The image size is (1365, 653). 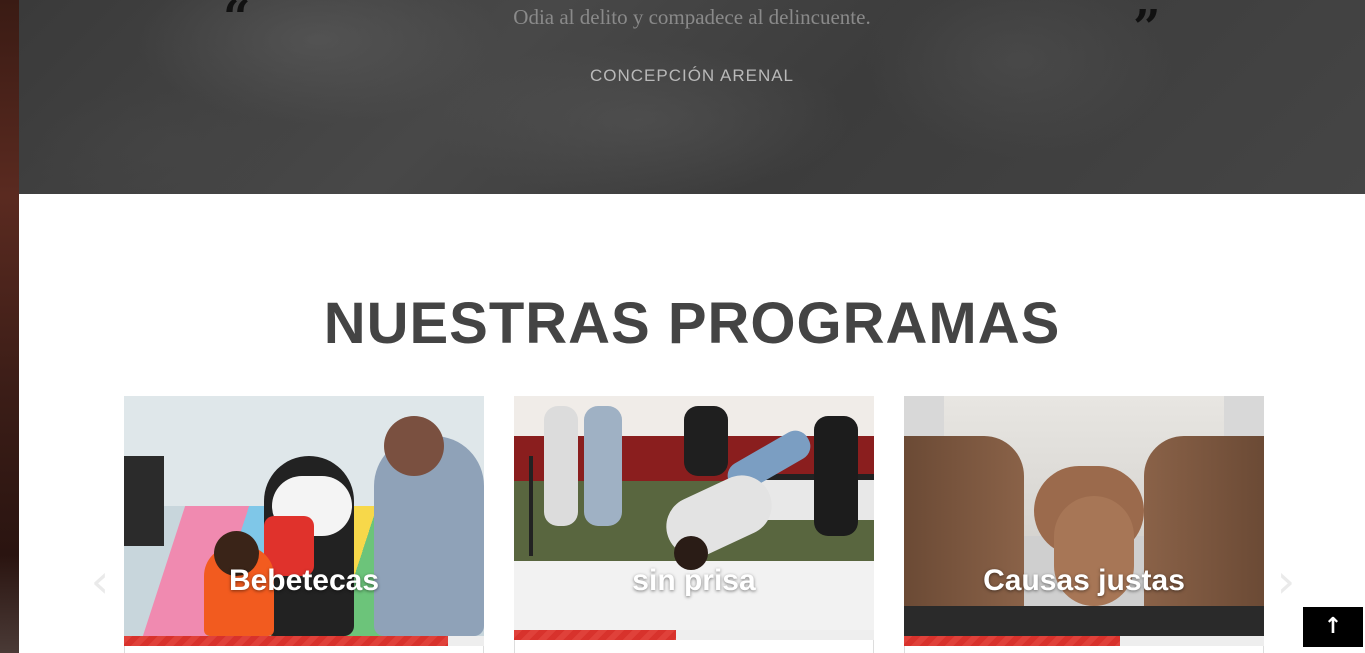 I want to click on back-to-top-button: ↑, so click(x=1333, y=627).